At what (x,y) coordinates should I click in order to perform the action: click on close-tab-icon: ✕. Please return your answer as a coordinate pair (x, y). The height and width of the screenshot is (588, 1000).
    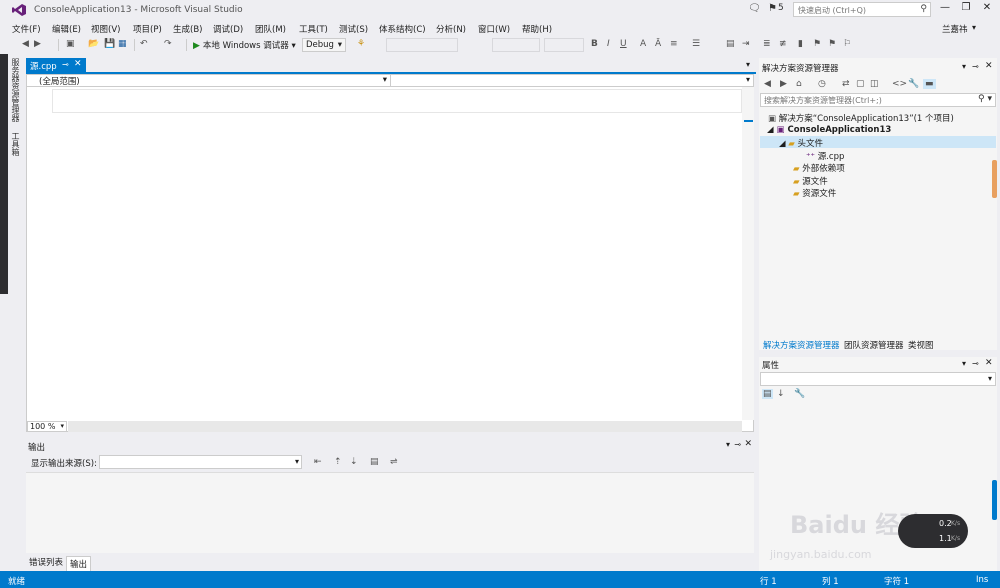
    Looking at the image, I should click on (78, 64).